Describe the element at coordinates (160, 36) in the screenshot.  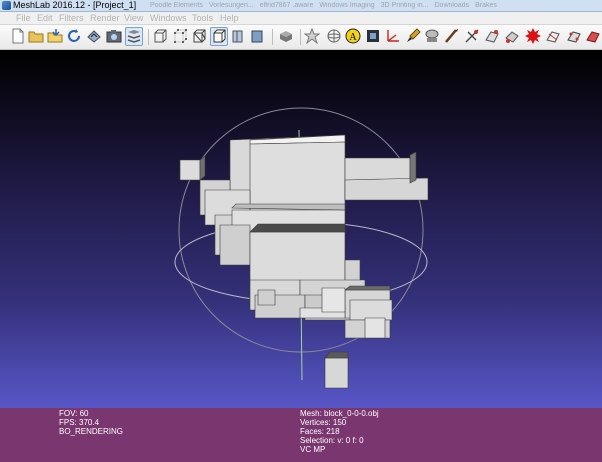
I see `bounding-box-icon` at that location.